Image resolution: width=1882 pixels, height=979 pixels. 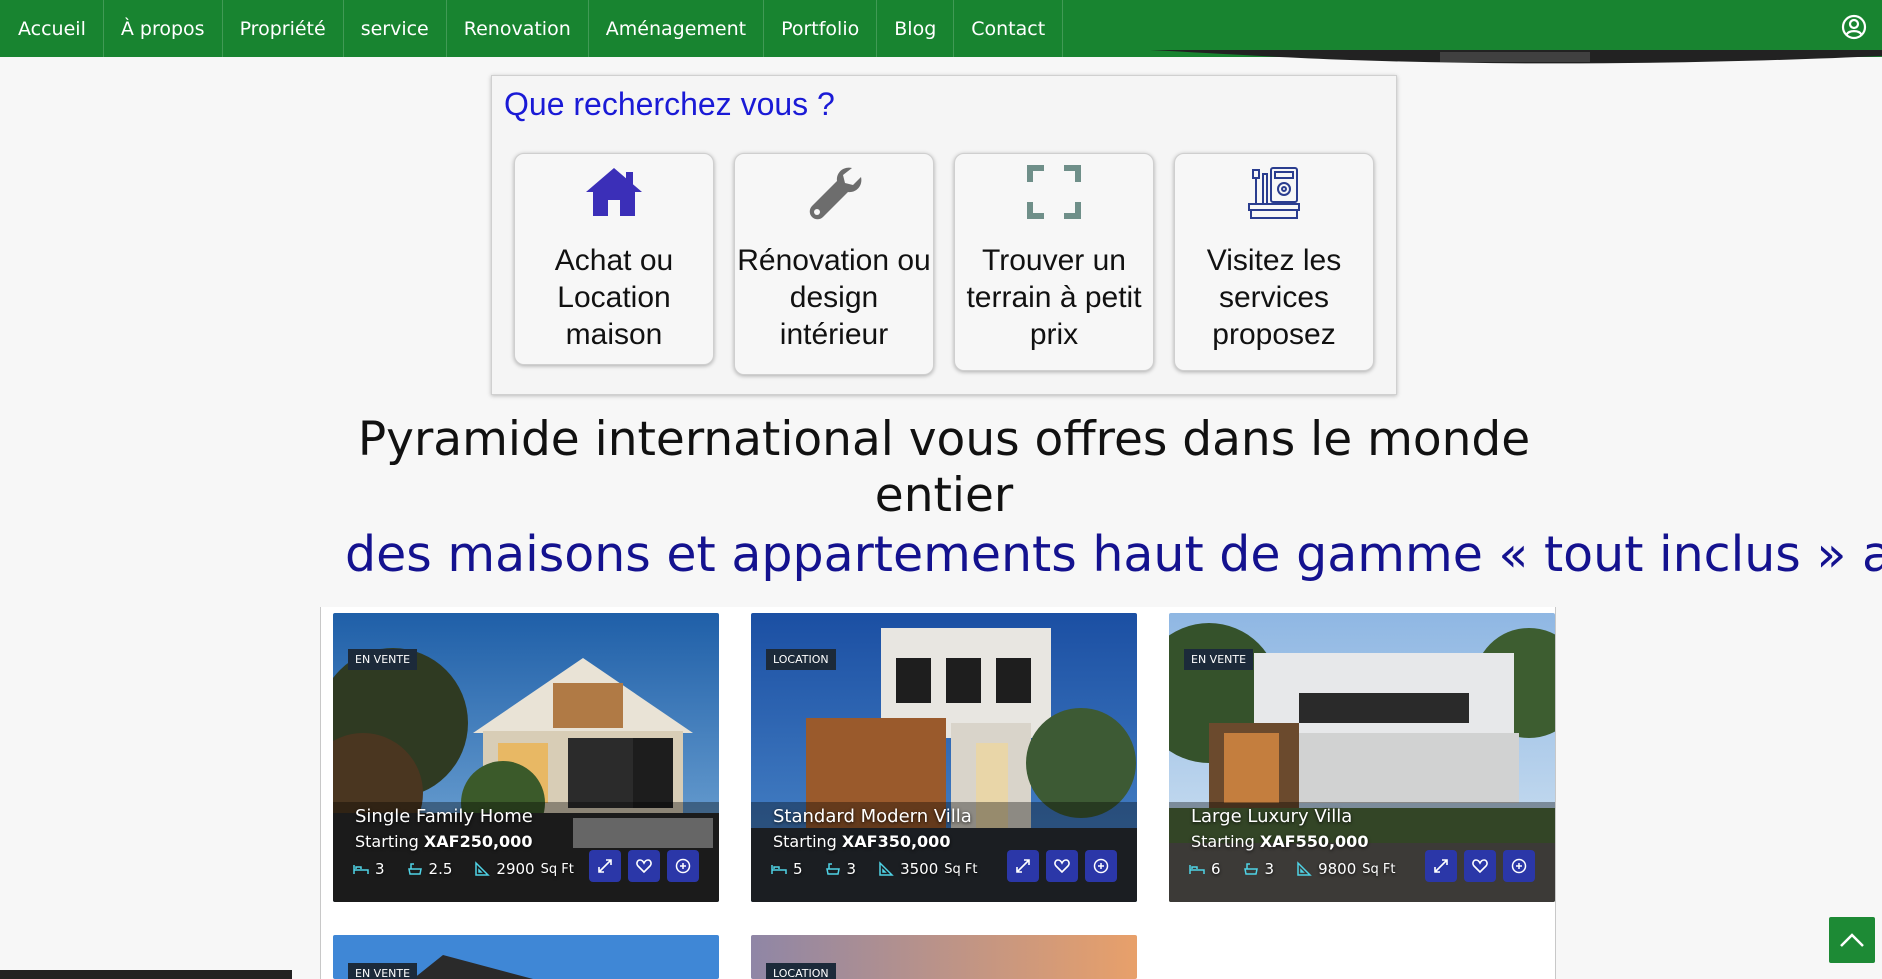 I want to click on area-value: 3500, so click(x=919, y=869).